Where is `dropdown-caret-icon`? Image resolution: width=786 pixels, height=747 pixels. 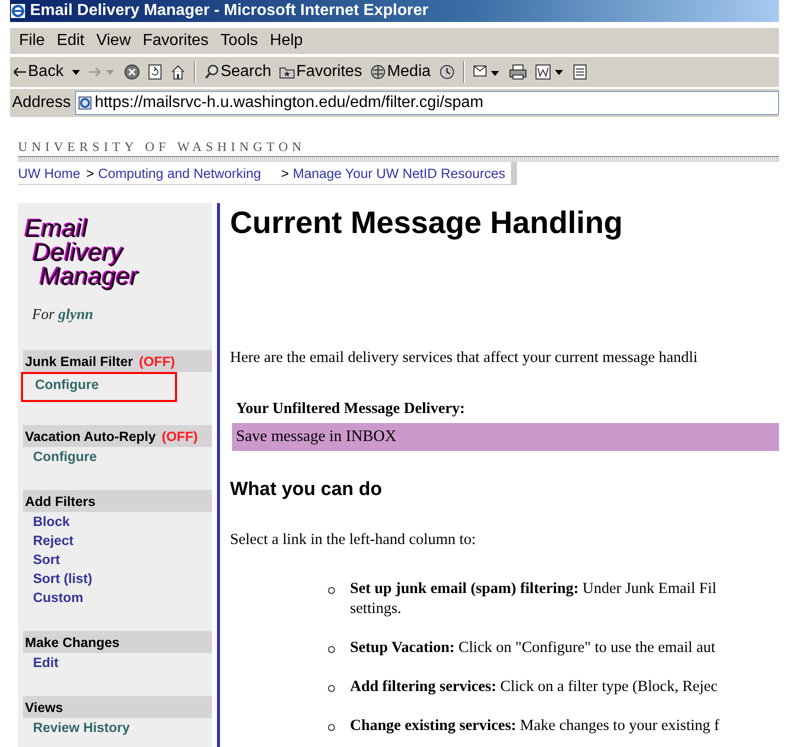
dropdown-caret-icon is located at coordinates (76, 72).